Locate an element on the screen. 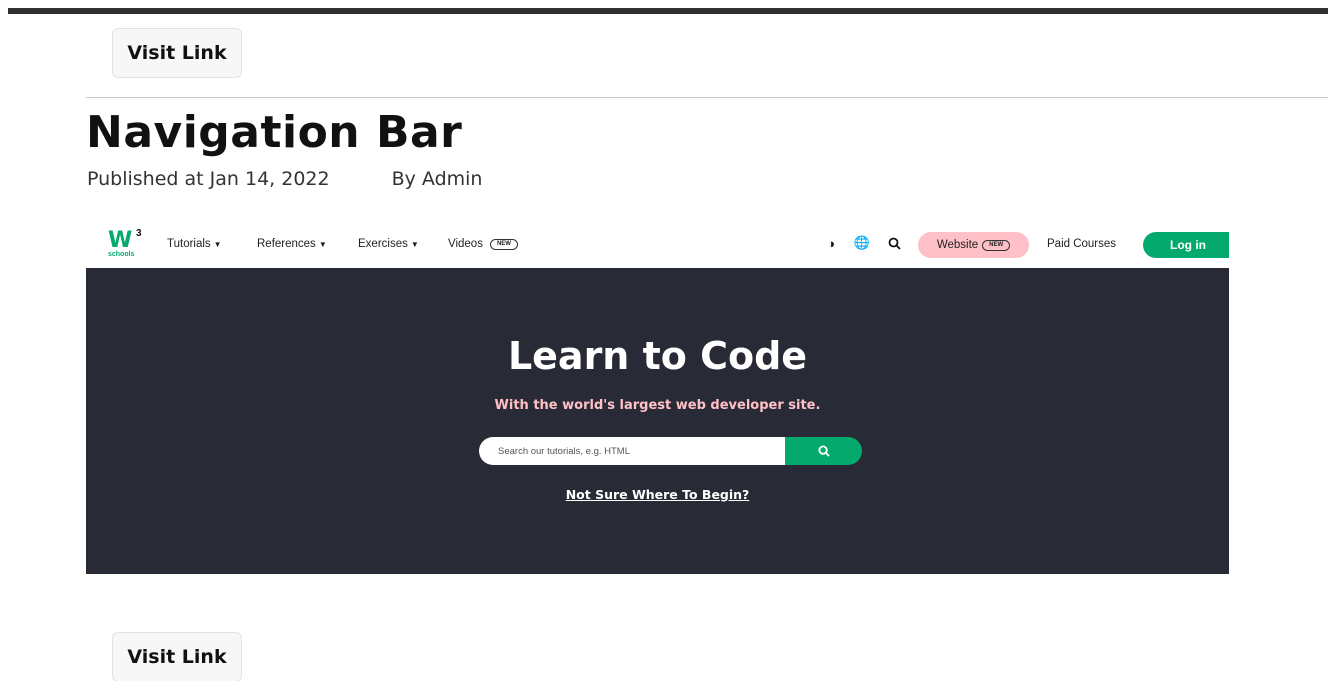 The height and width of the screenshot is (681, 1328). nav-item-tutorials: Tutorials ▼ is located at coordinates (194, 244).